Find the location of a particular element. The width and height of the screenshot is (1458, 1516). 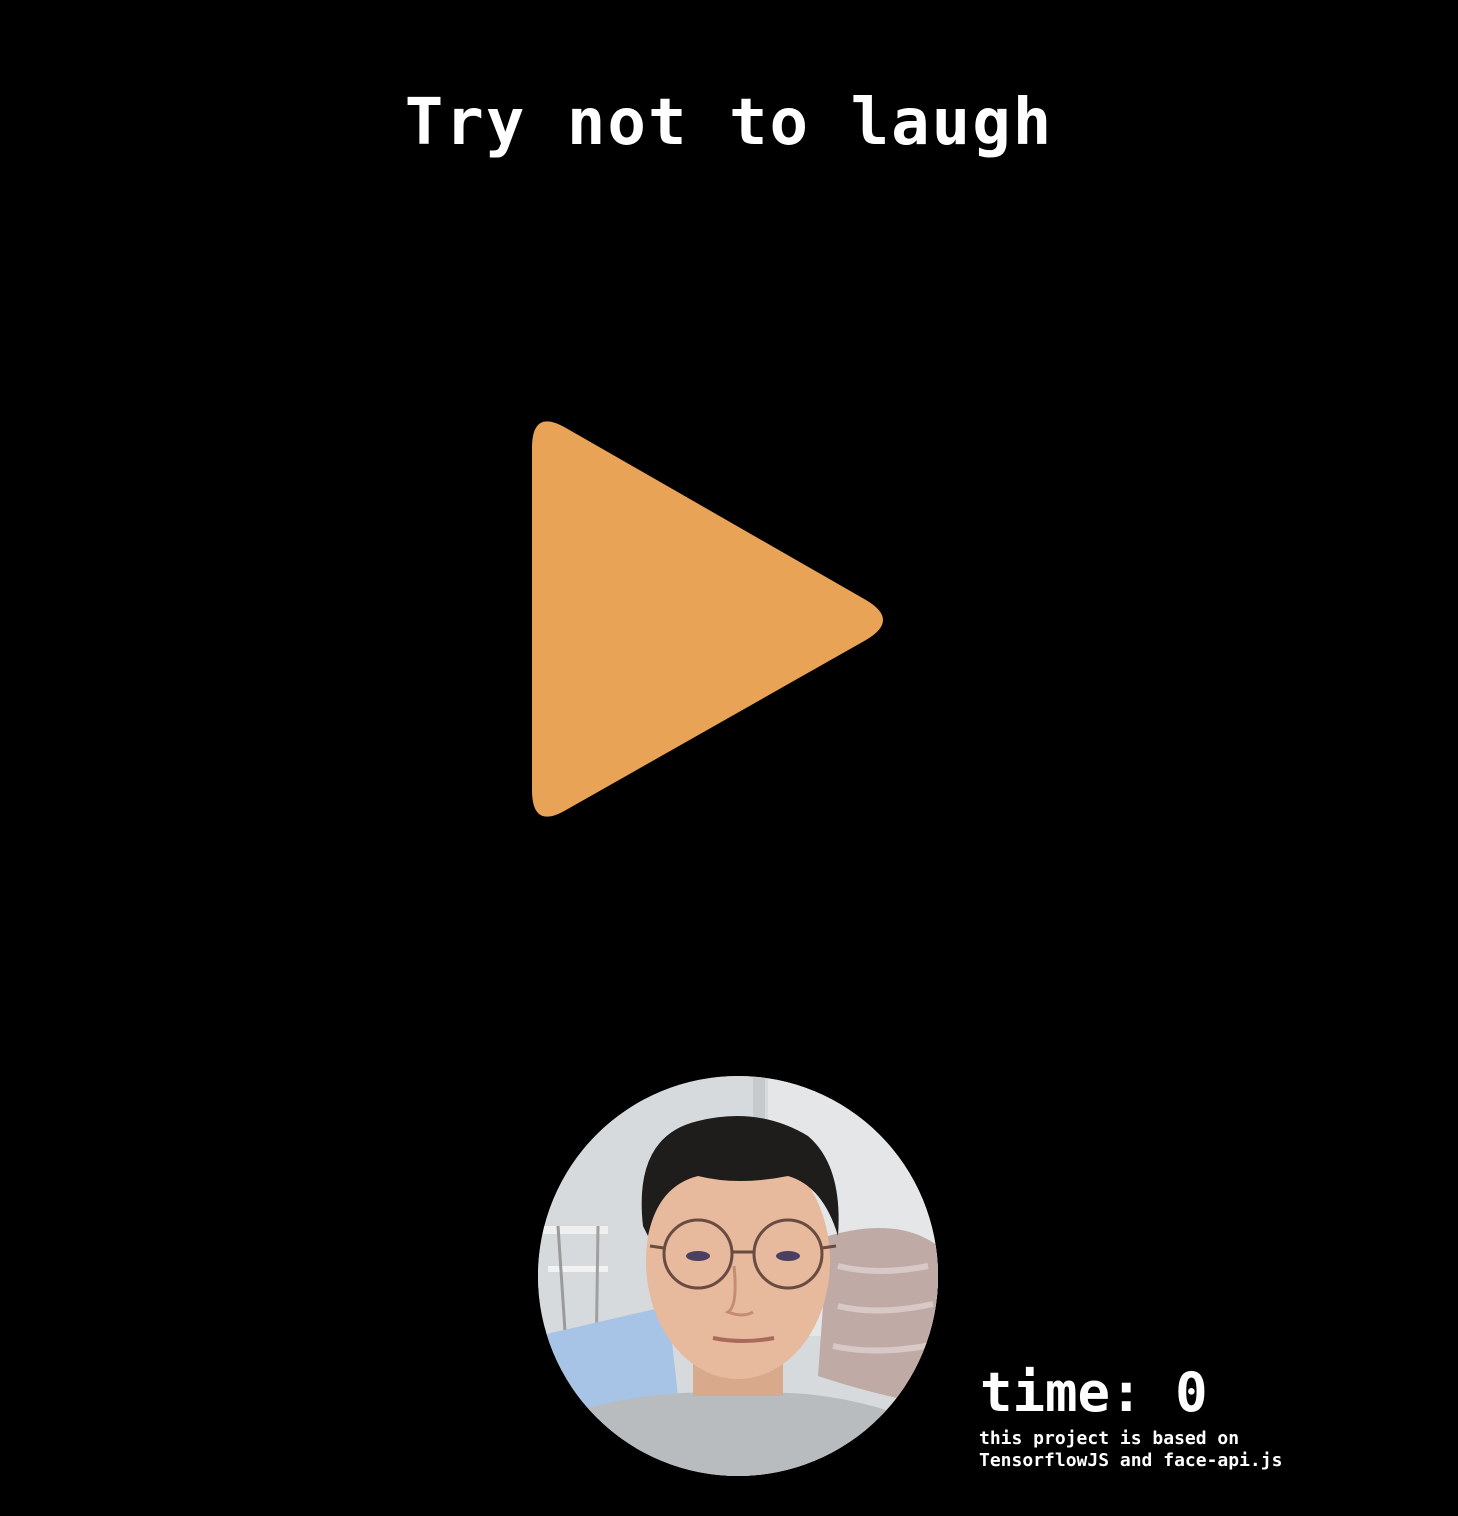

webcam-video is located at coordinates (738, 1276).